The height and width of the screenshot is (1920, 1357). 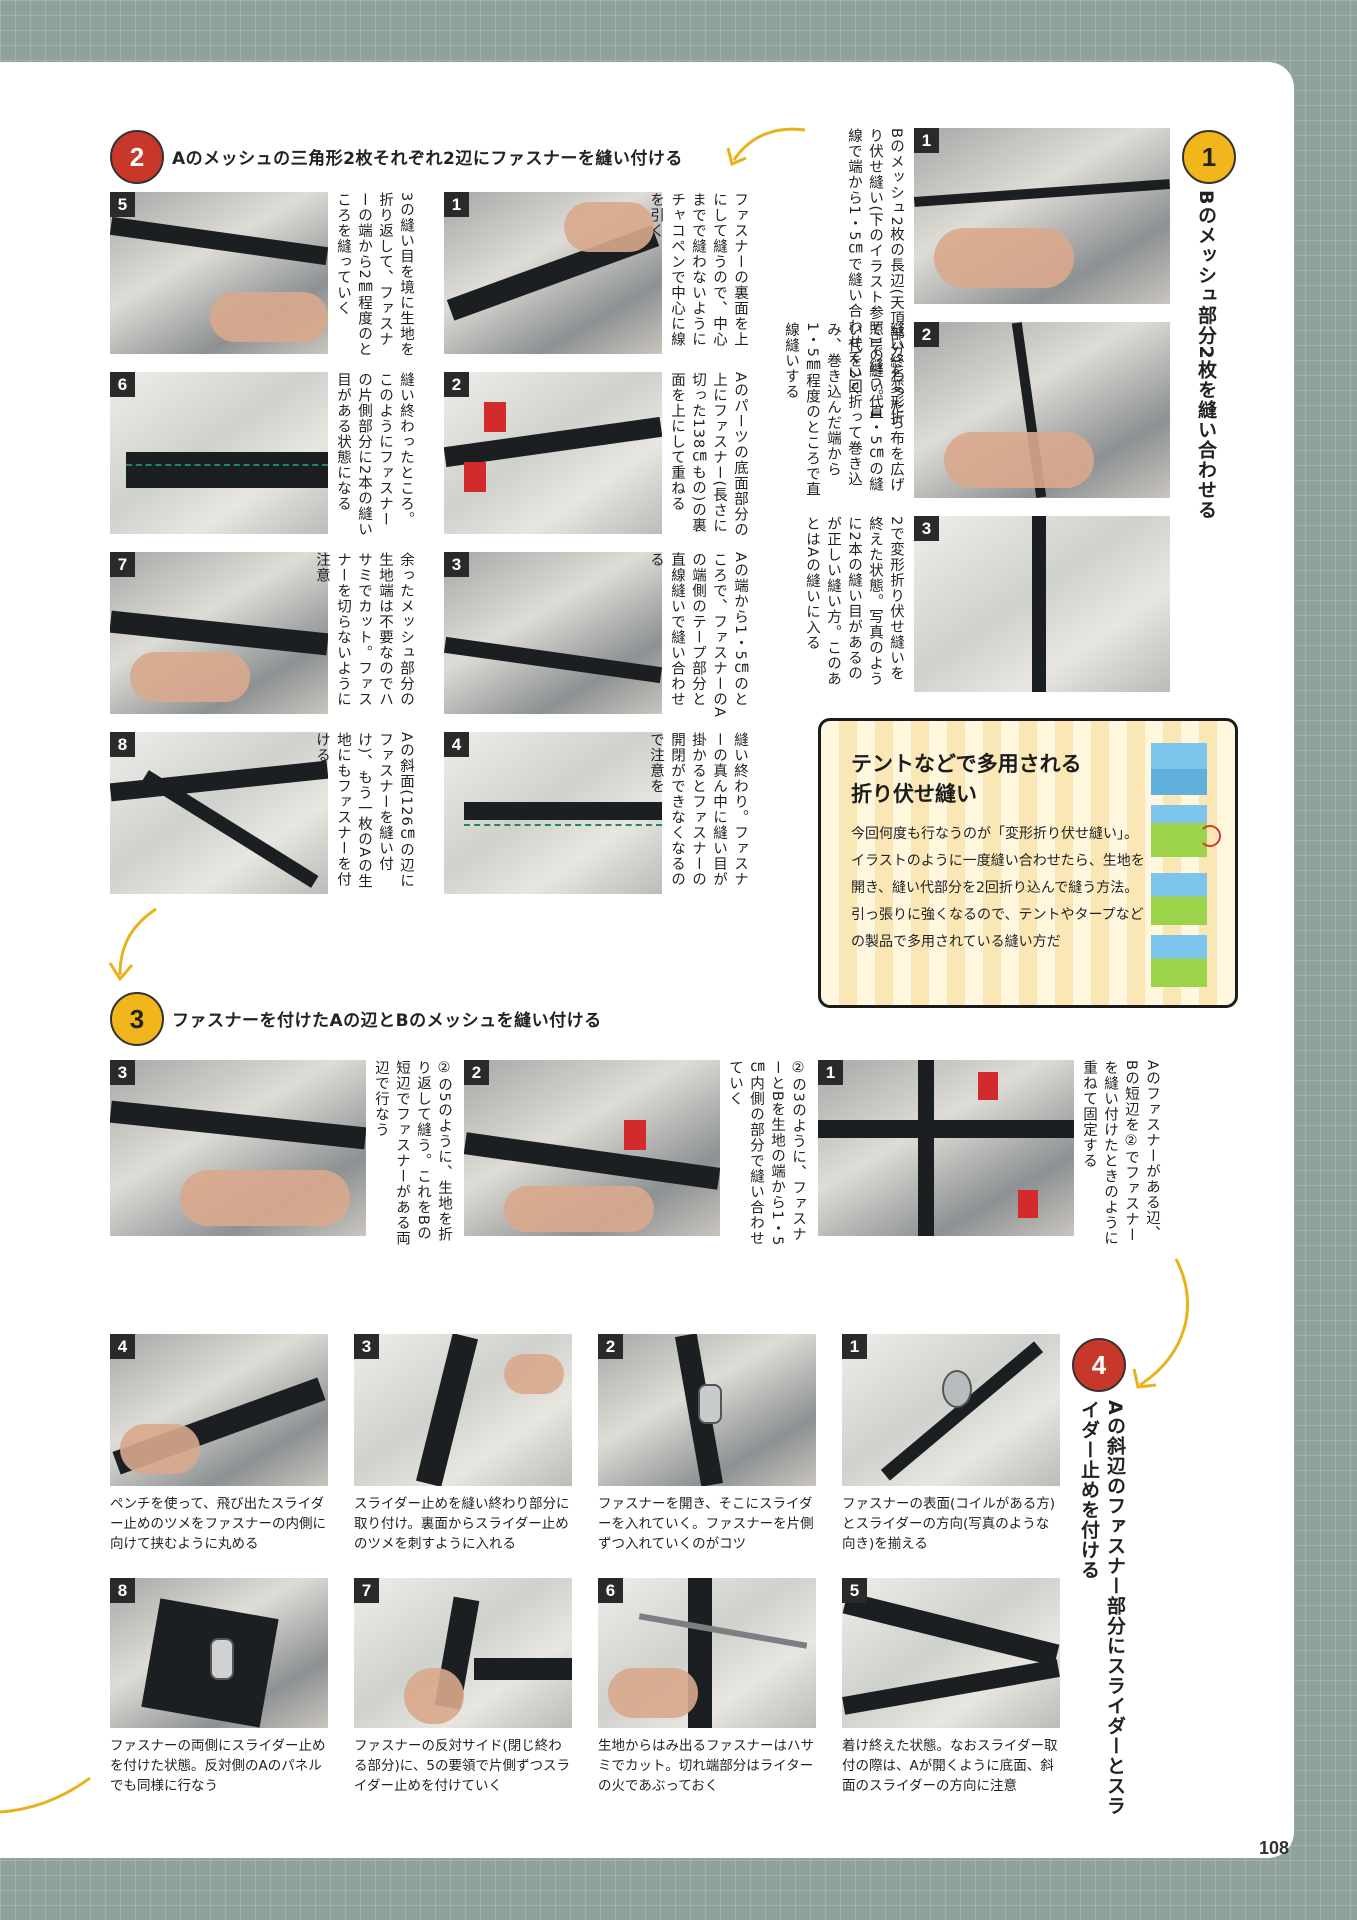 What do you see at coordinates (219, 633) in the screenshot?
I see `s2-photo-7: 7` at bounding box center [219, 633].